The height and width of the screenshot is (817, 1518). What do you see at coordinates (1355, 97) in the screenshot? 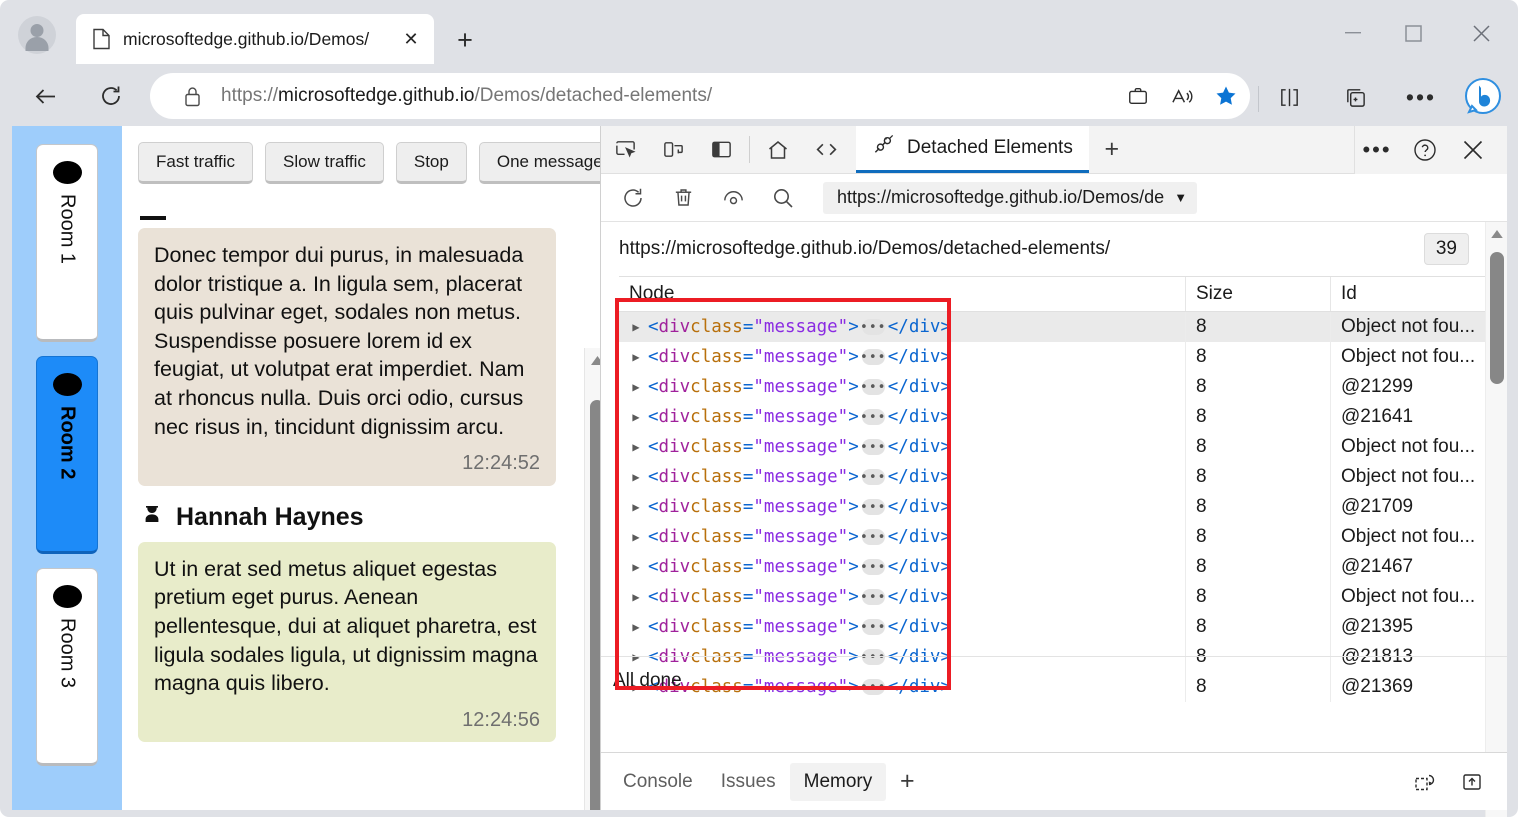
I see `add-to-collections-icon` at bounding box center [1355, 97].